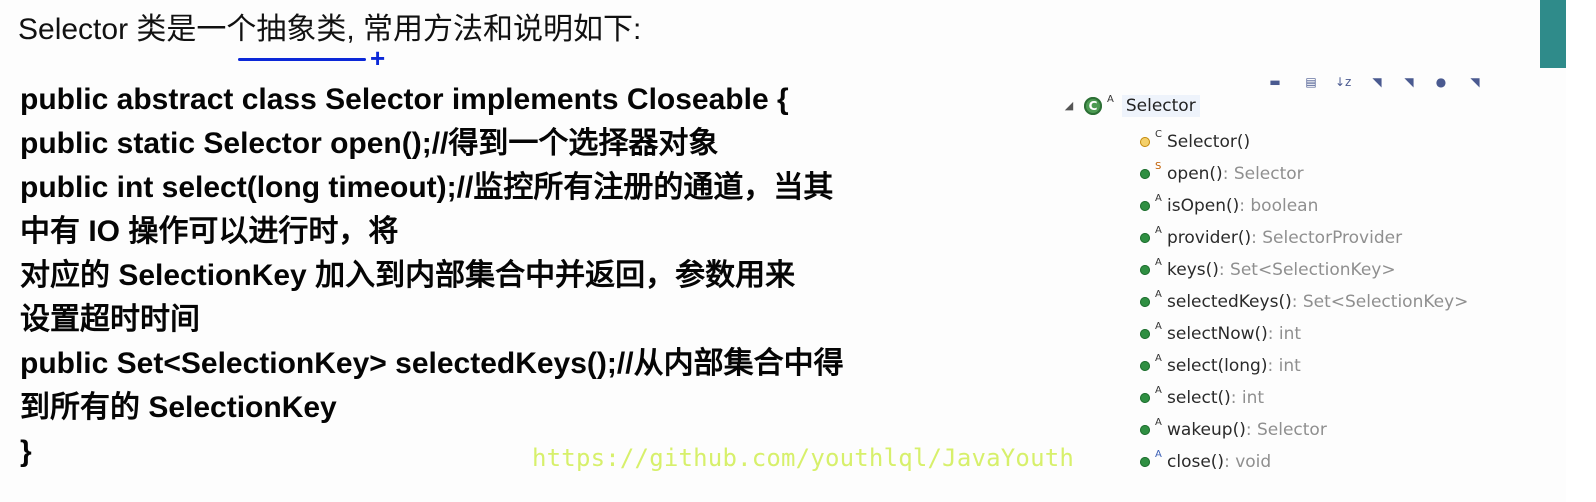  I want to click on class-label: Selector, so click(1160, 106).